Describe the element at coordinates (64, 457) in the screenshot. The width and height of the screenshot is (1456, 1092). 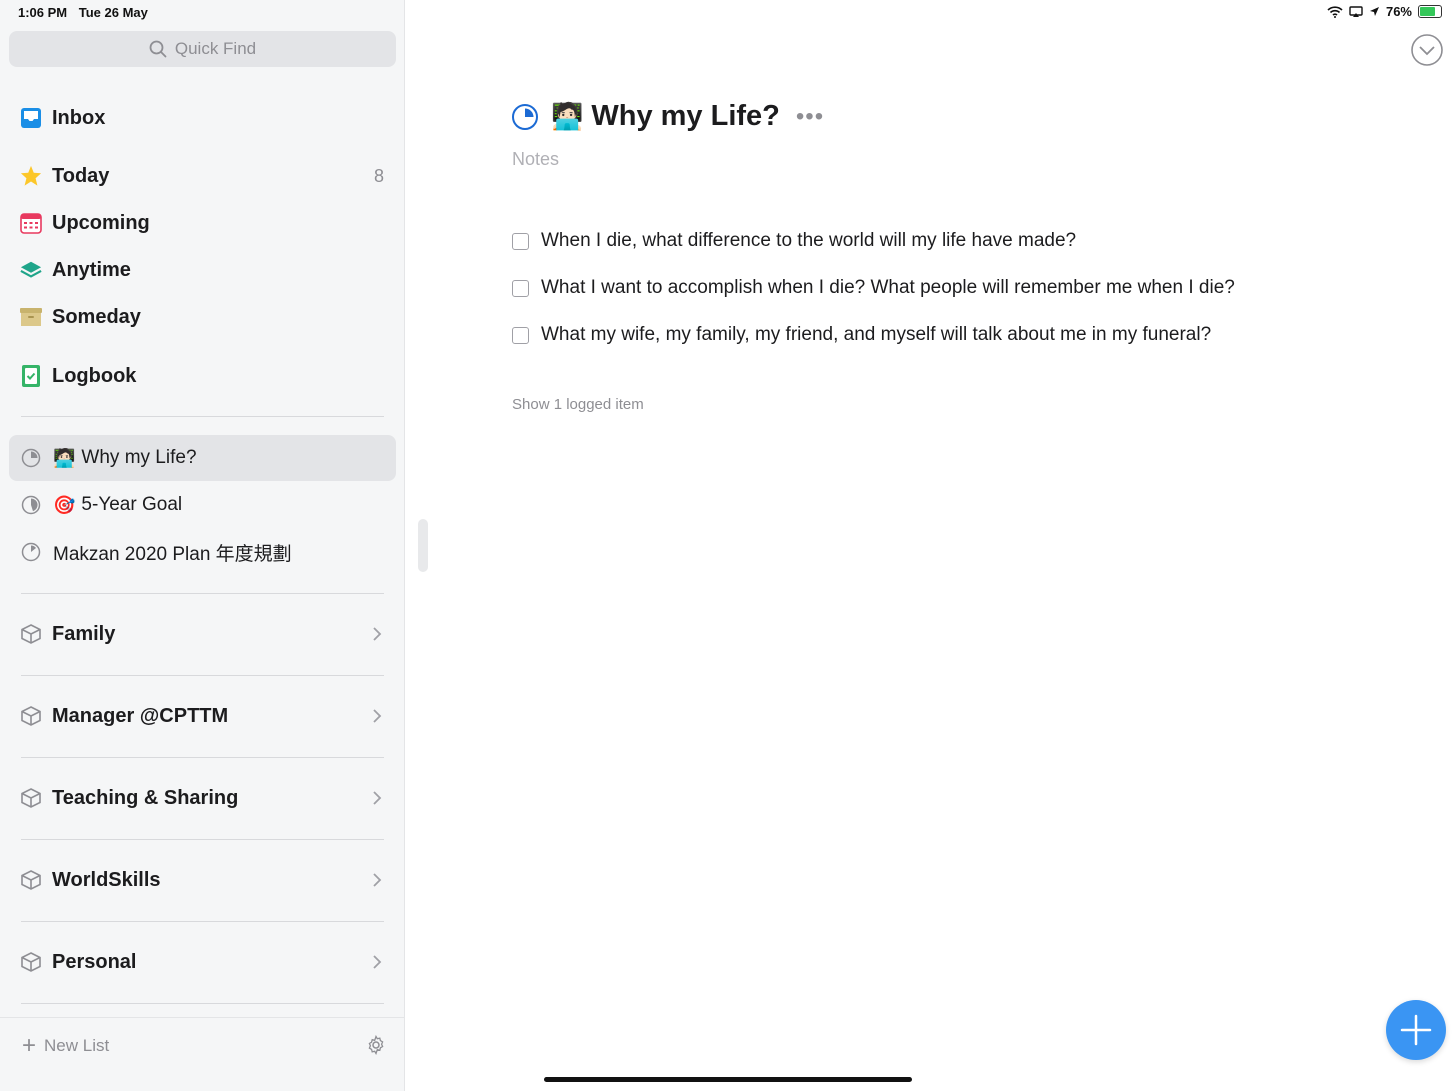
I see `project-emoji: 🧑🏻‍💻` at that location.